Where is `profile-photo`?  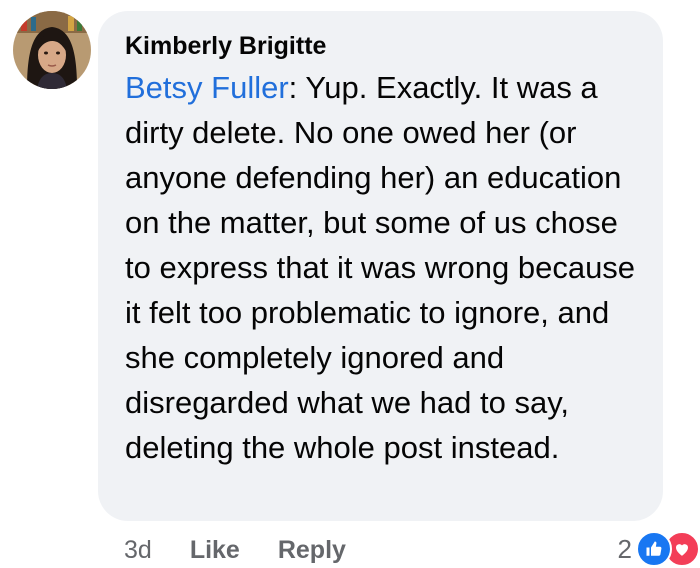
profile-photo is located at coordinates (52, 50).